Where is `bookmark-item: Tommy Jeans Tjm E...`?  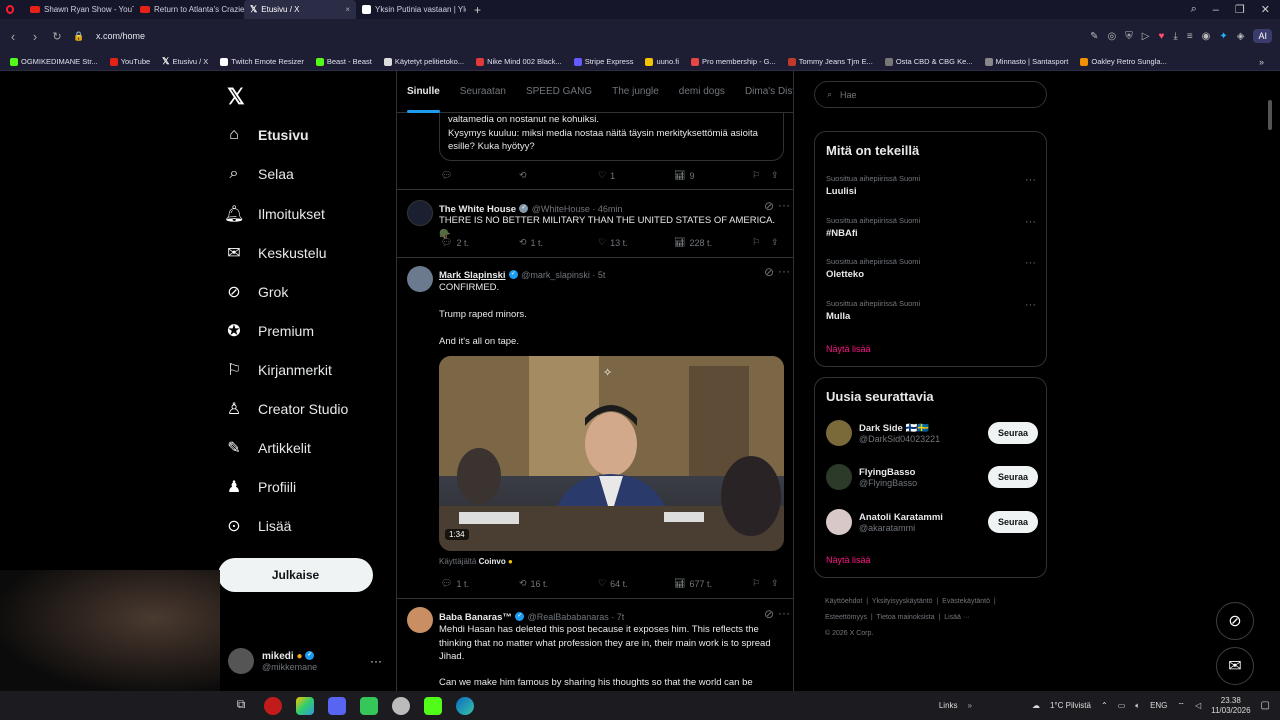
bookmark-item: Tommy Jeans Tjm E... is located at coordinates (830, 61).